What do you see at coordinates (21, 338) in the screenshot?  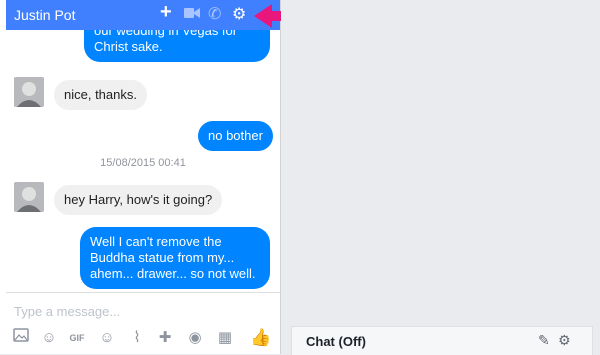 I see `photo-icon` at bounding box center [21, 338].